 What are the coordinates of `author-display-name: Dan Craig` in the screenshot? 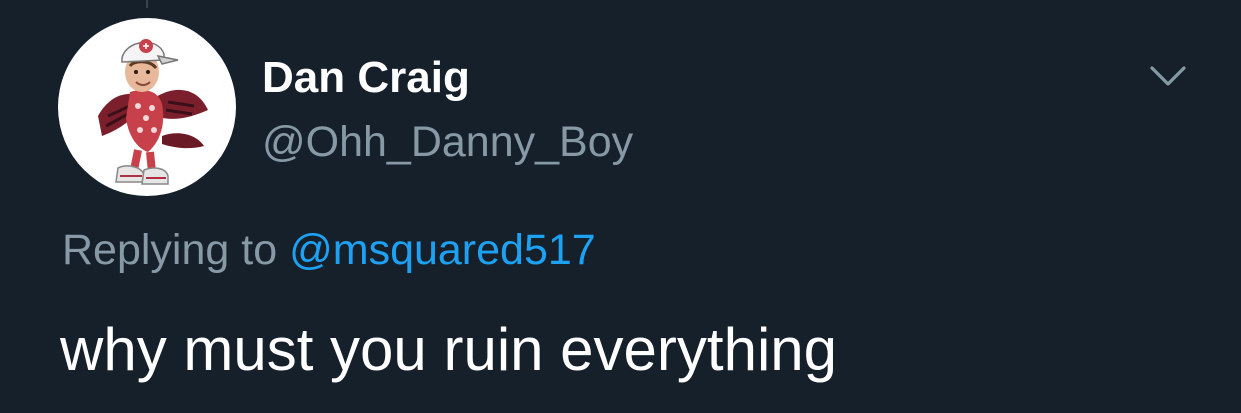 It's located at (366, 78).